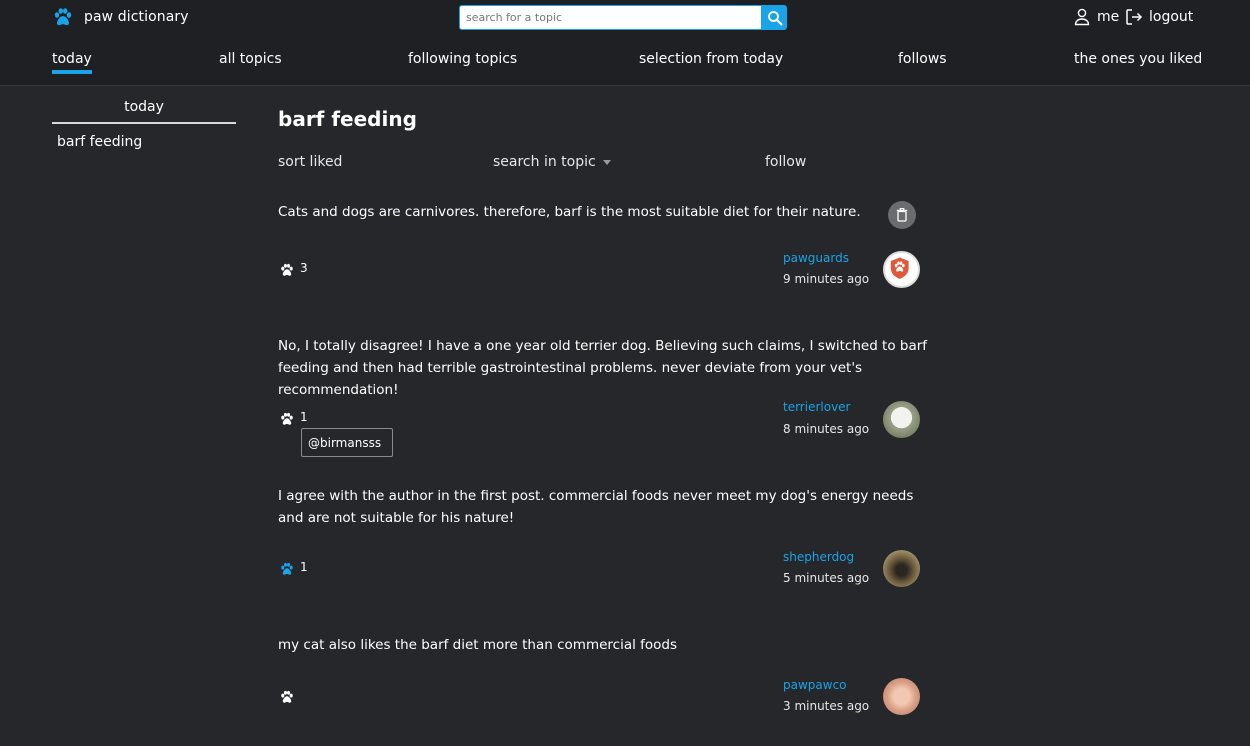  I want to click on entry-time: 8 minutes ago, so click(826, 429).